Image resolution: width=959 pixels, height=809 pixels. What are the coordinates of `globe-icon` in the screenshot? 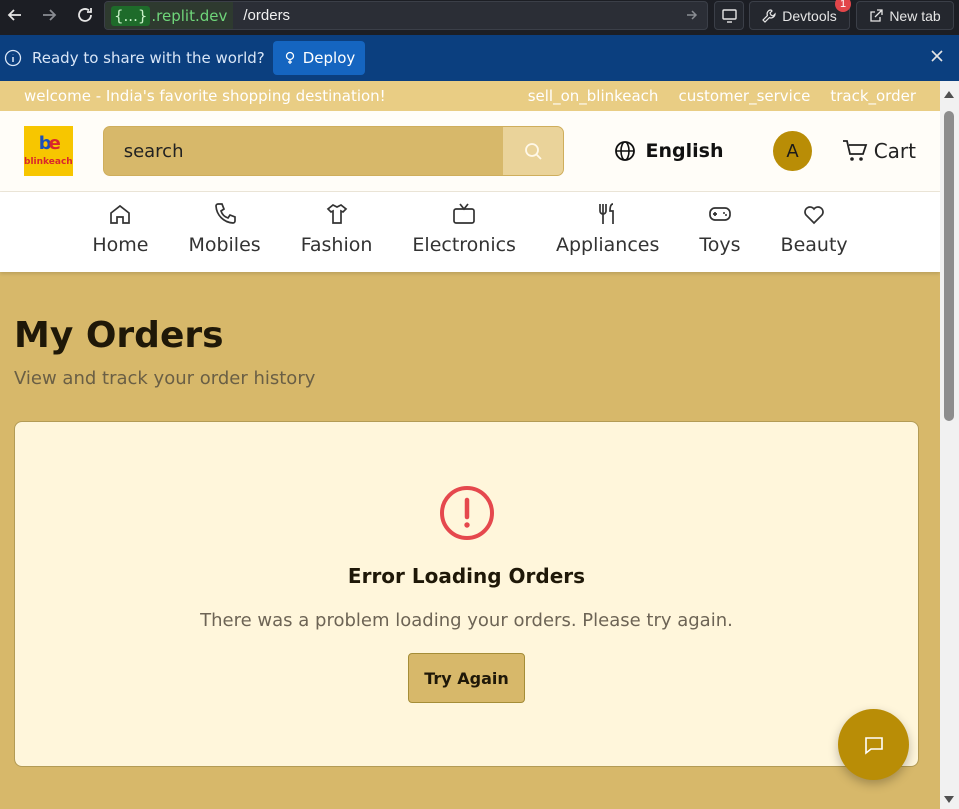 It's located at (624, 151).